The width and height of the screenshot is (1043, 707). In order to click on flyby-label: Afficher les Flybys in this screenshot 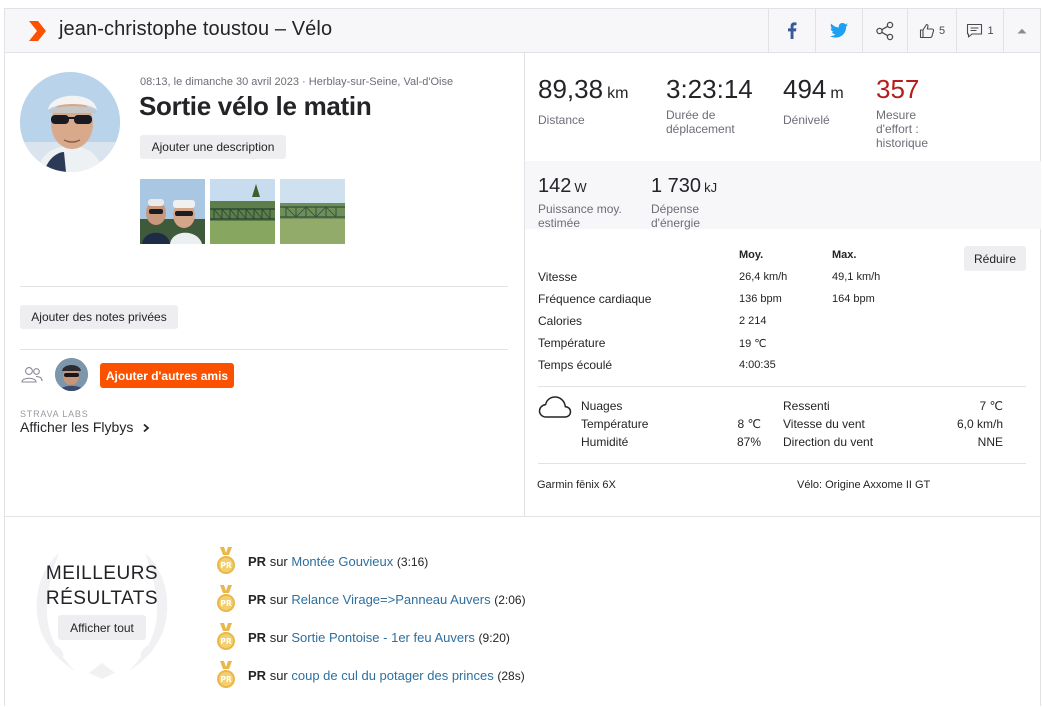, I will do `click(77, 427)`.